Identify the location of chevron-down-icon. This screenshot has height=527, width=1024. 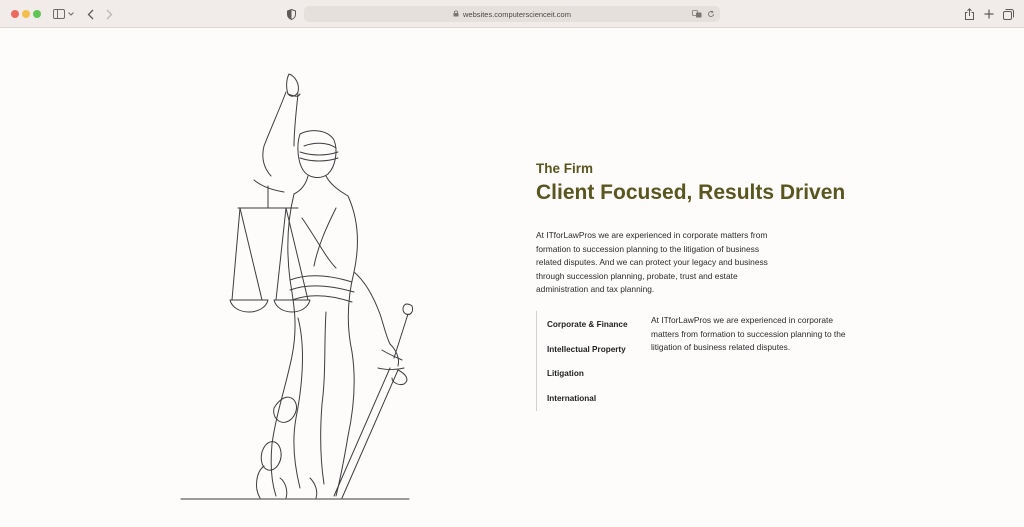
(71, 14).